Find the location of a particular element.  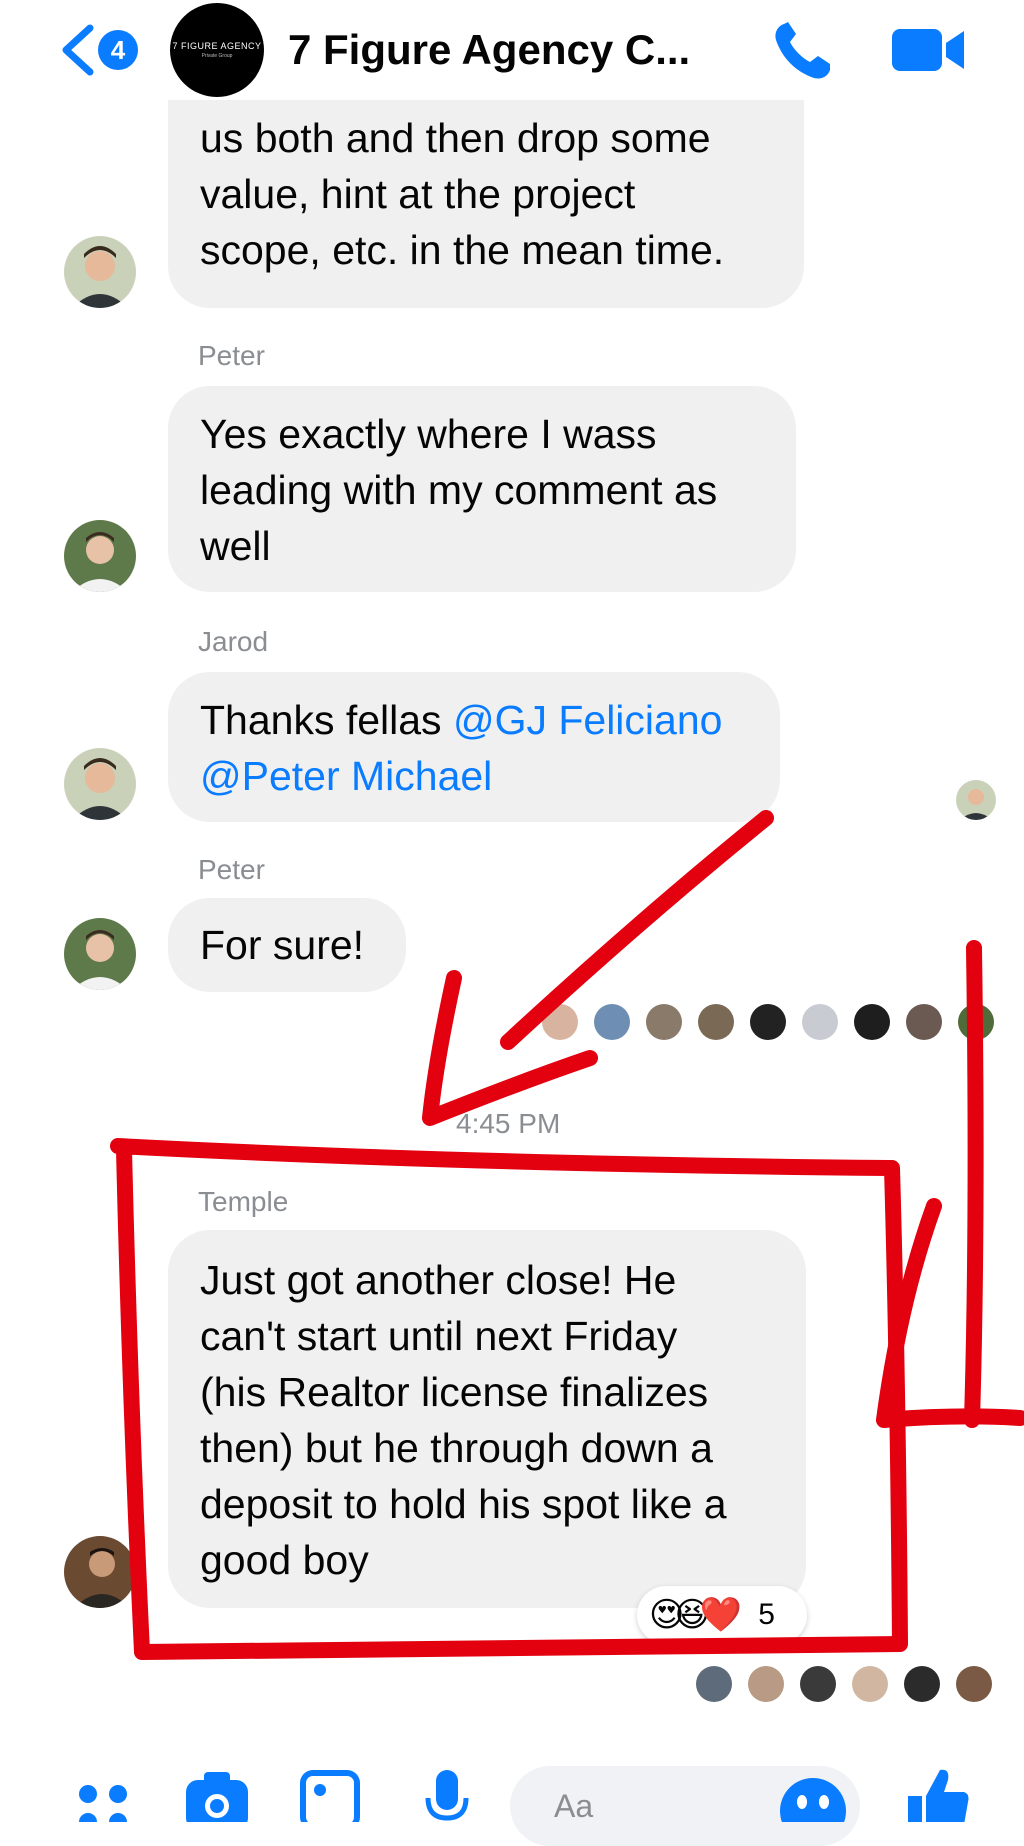

message-line: (his Realtor license finalizes is located at coordinates (454, 1392).